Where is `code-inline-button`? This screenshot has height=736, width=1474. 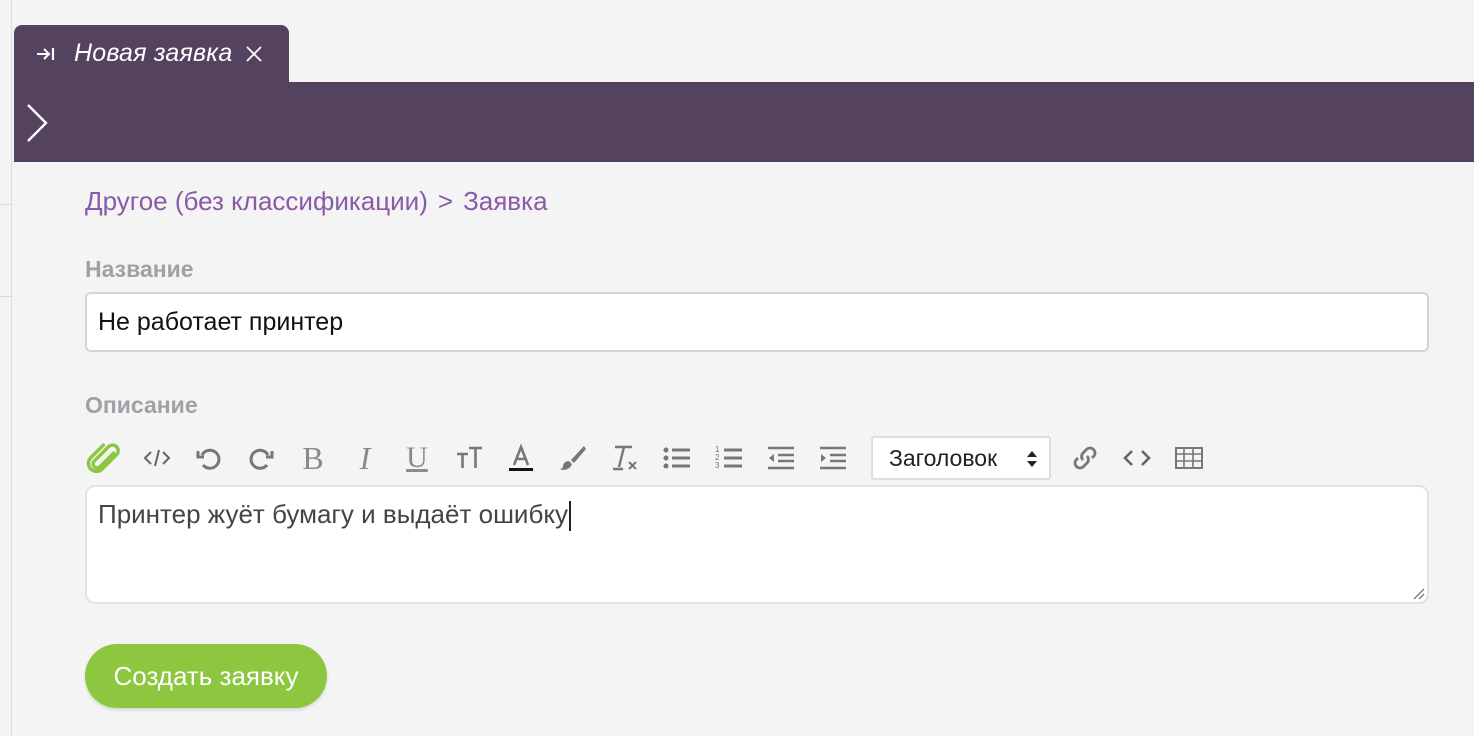 code-inline-button is located at coordinates (1137, 458).